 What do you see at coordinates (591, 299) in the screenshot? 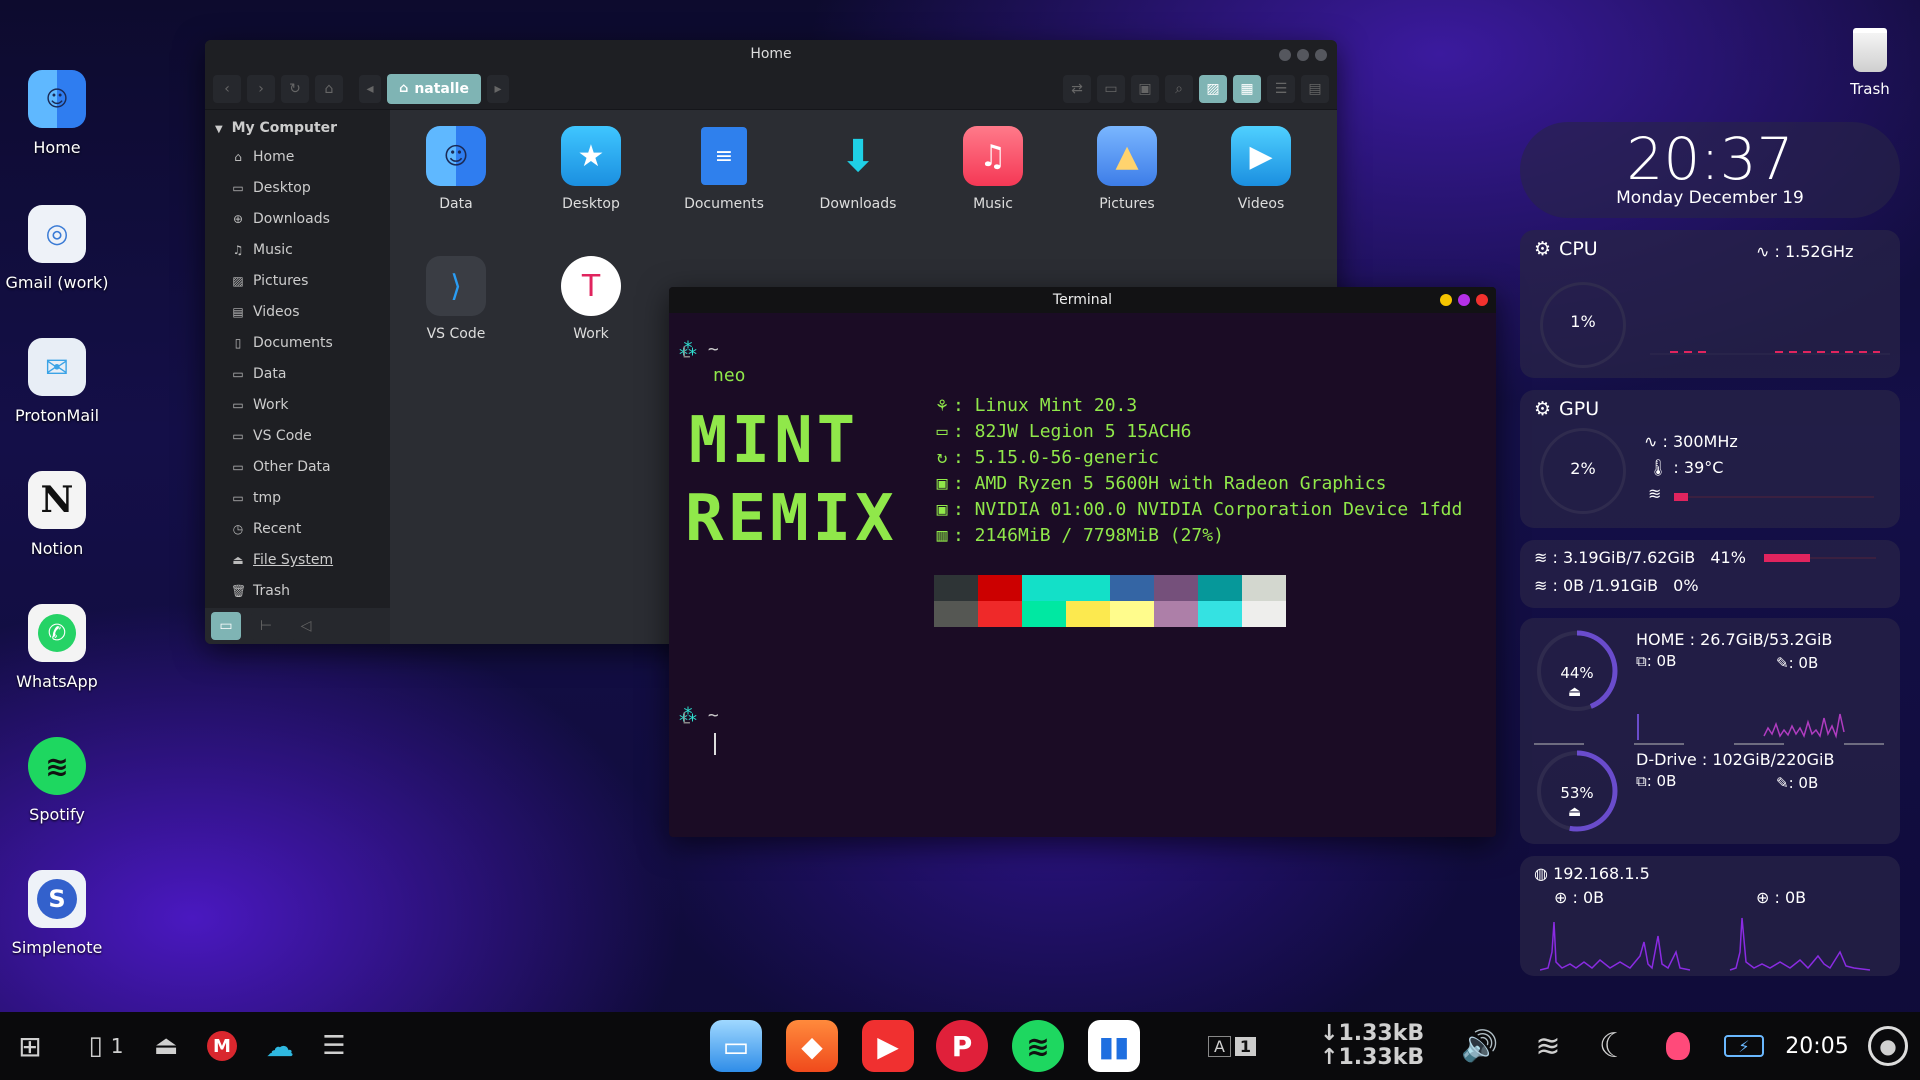
I see `file-item-work: T Work` at bounding box center [591, 299].